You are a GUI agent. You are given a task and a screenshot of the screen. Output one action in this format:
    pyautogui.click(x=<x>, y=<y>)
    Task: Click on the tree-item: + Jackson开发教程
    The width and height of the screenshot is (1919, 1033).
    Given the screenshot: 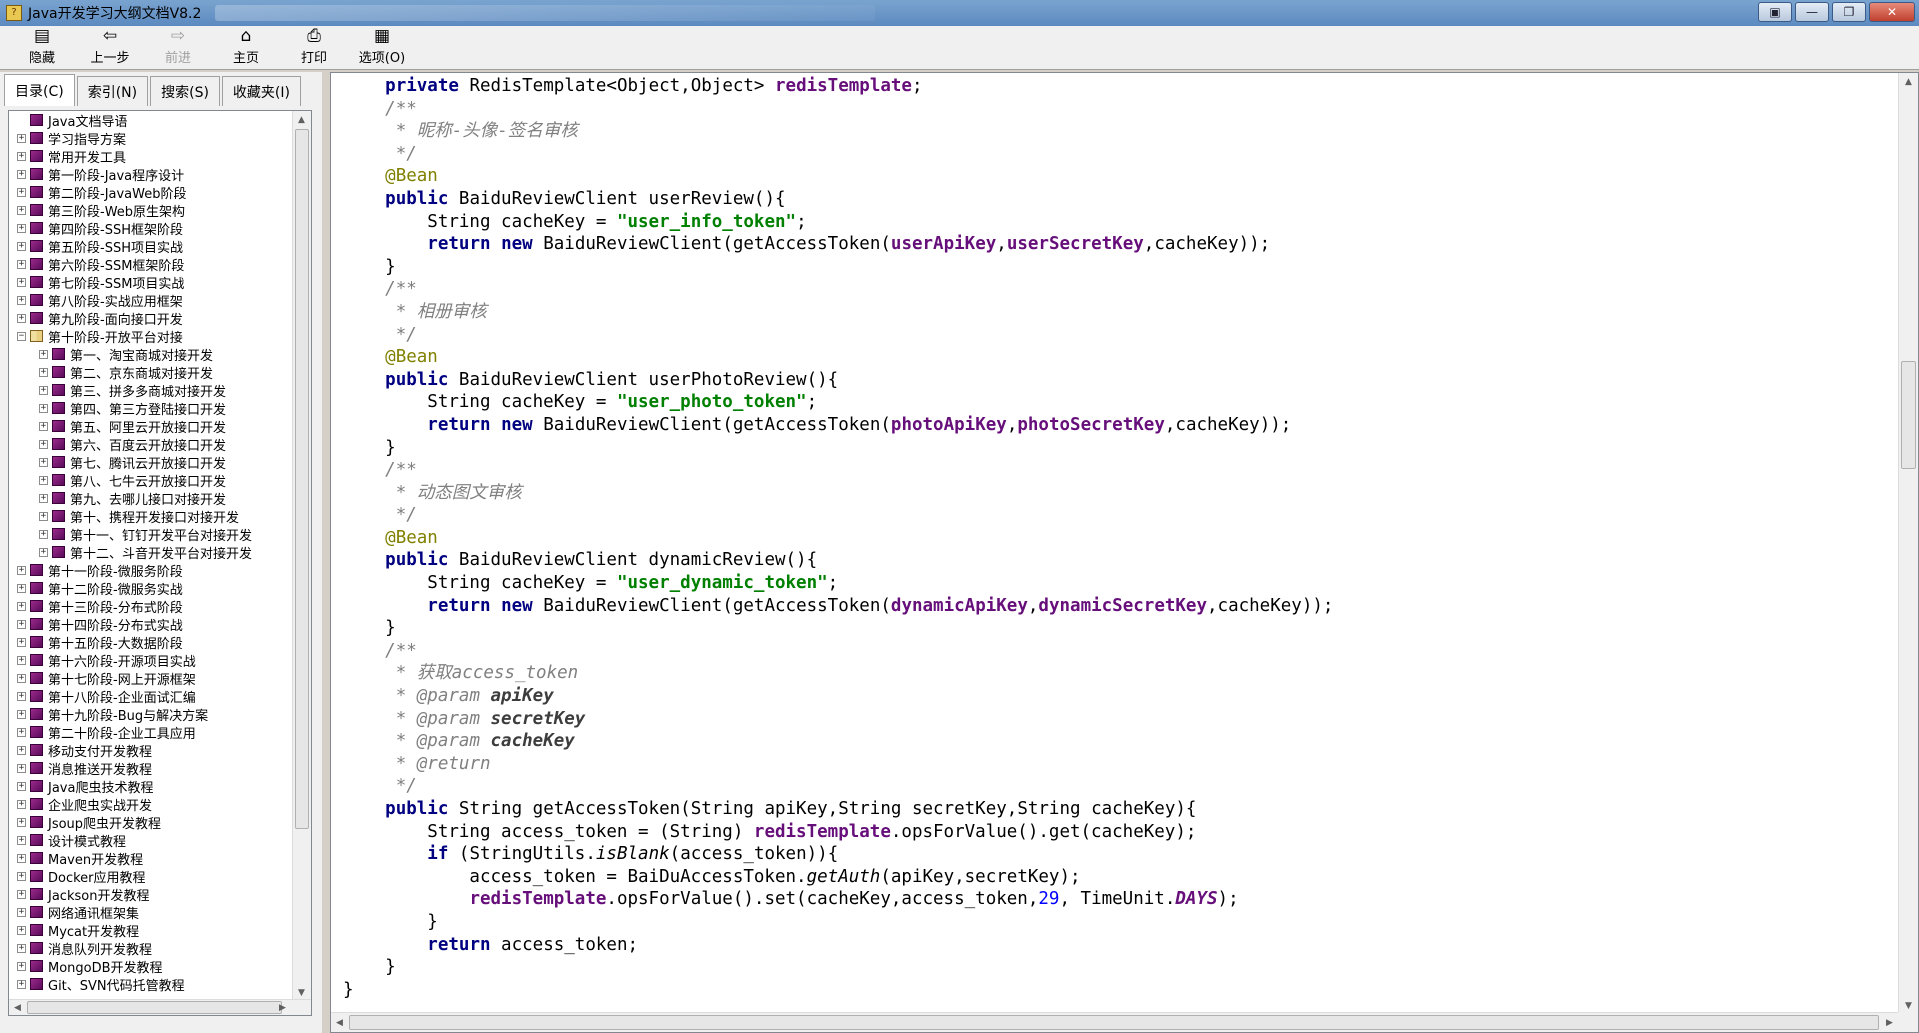 What is the action you would take?
    pyautogui.click(x=150, y=894)
    